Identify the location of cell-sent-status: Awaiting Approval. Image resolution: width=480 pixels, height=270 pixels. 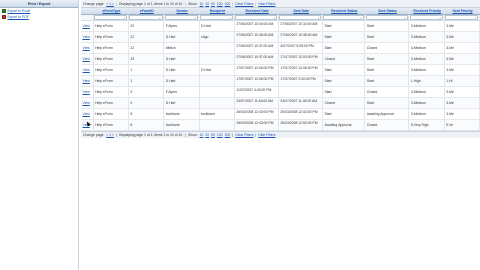
(387, 114).